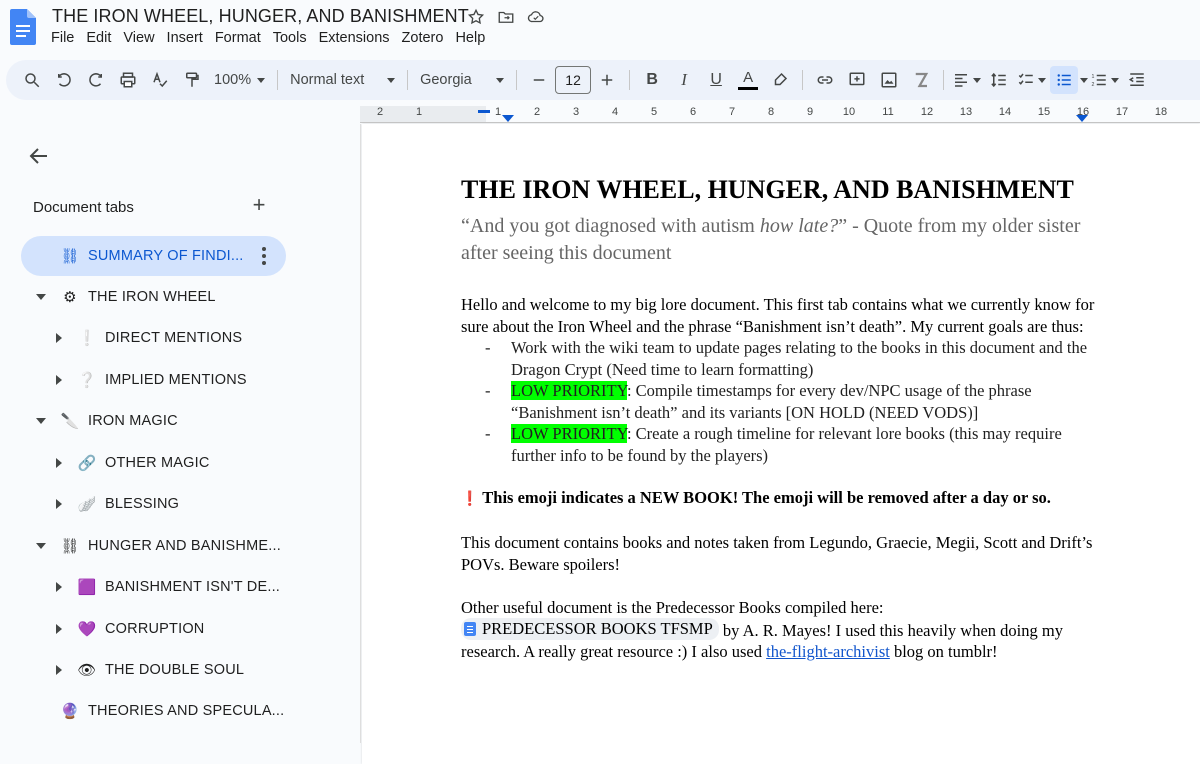 This screenshot has height=764, width=1200. What do you see at coordinates (607, 80) in the screenshot?
I see `increase-font-size-button` at bounding box center [607, 80].